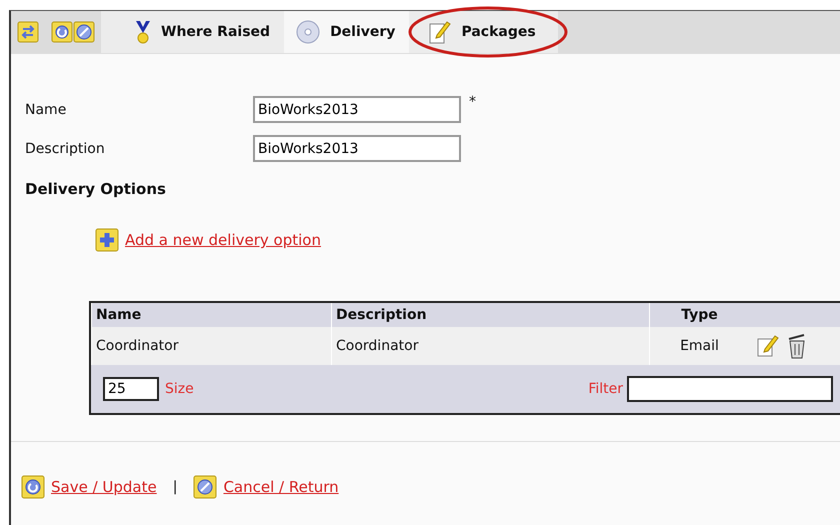  Describe the element at coordinates (28, 32) in the screenshot. I see `swap-arrows-icon` at that location.